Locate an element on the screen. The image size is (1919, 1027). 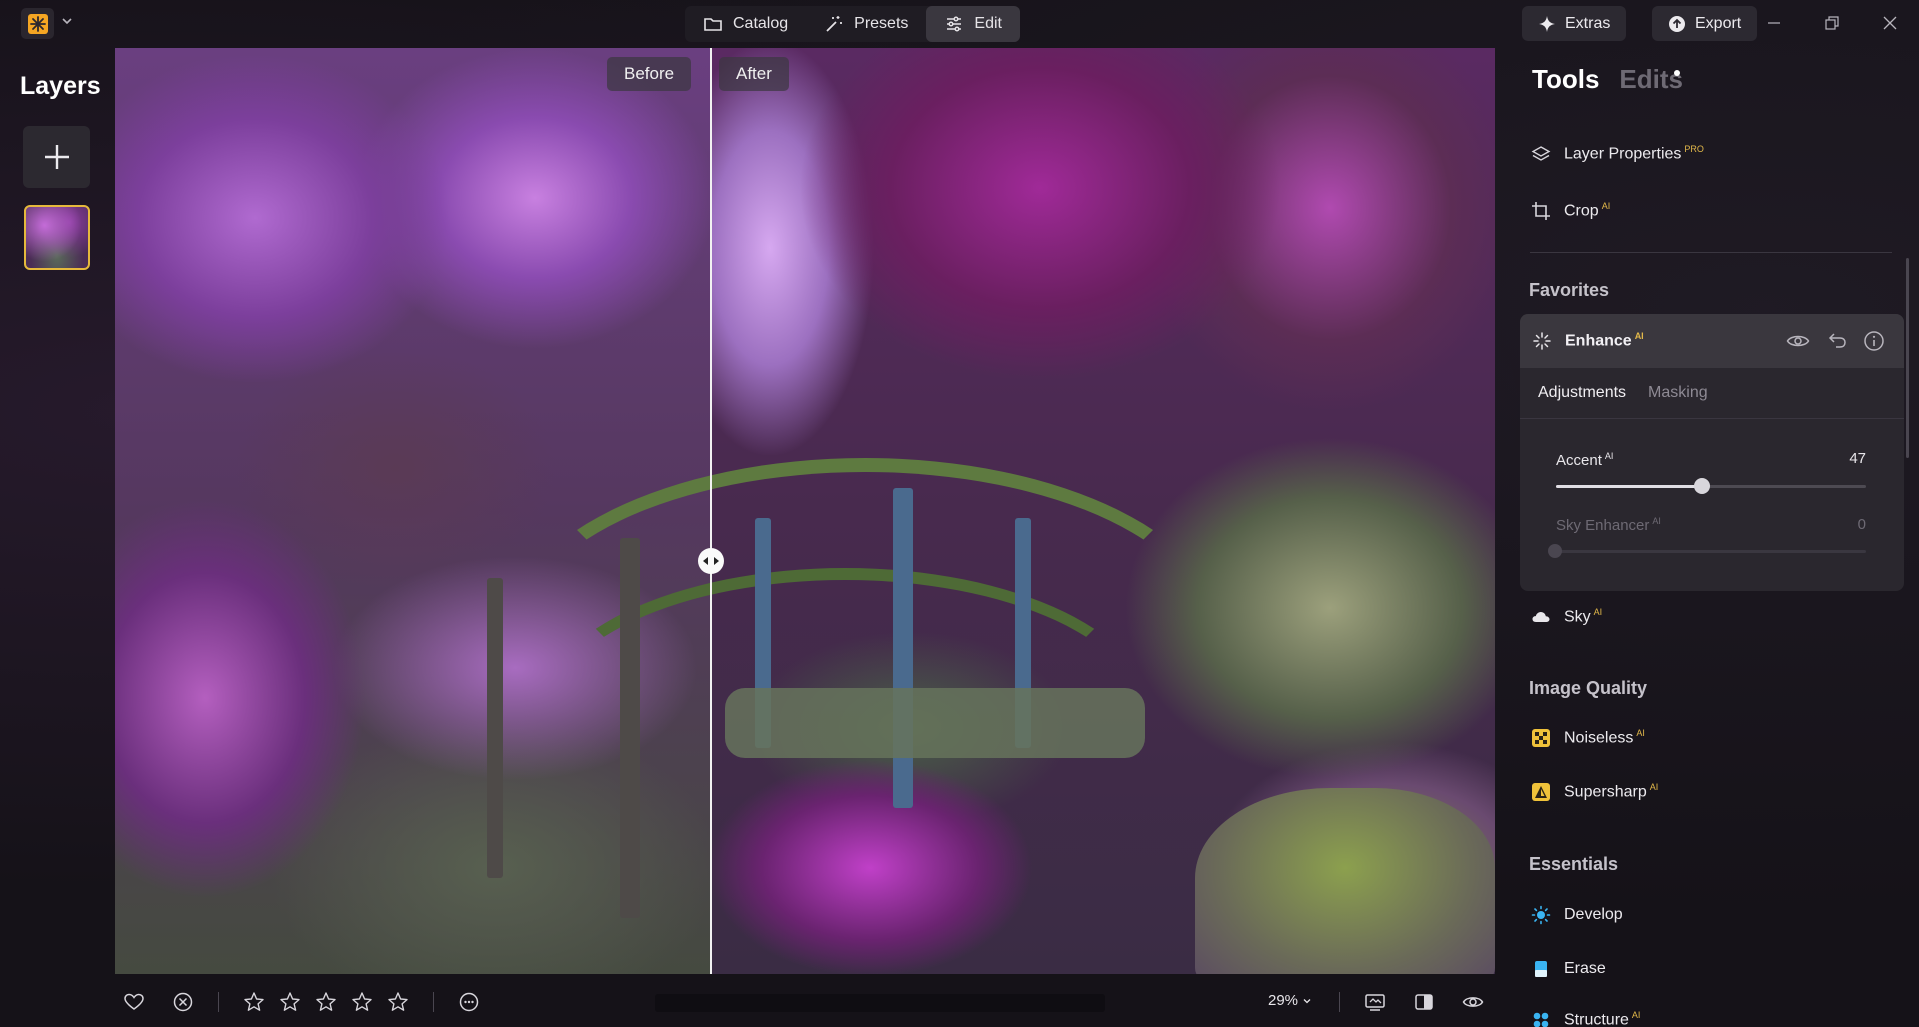
tool-sky: Sky AI is located at coordinates (1566, 617).